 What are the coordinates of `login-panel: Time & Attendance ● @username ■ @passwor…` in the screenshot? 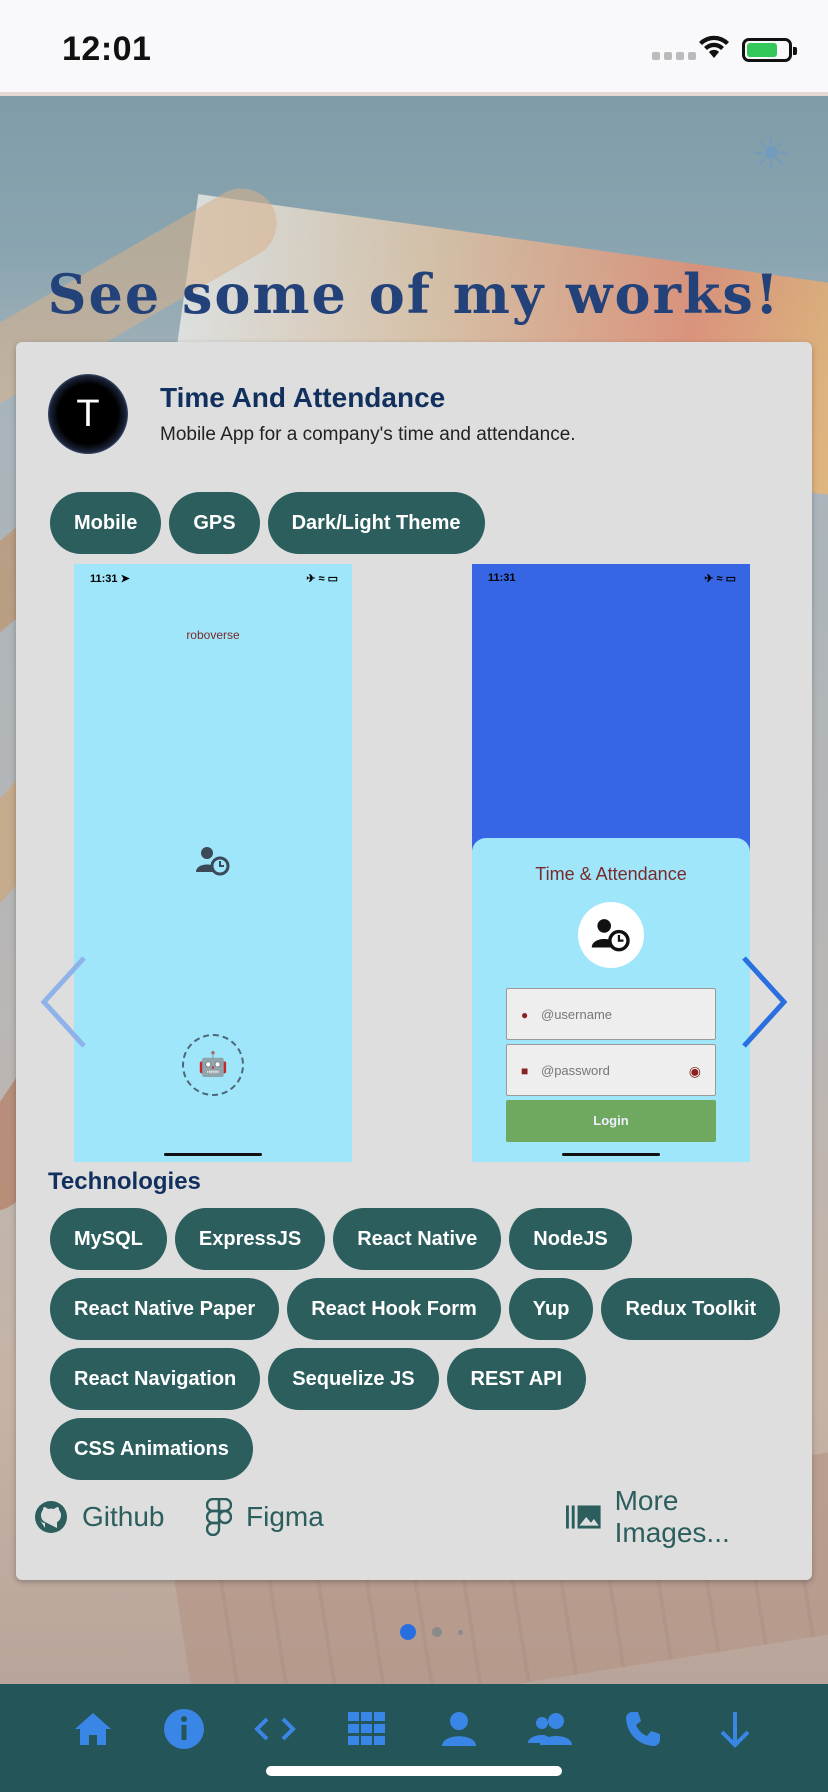 It's located at (611, 1000).